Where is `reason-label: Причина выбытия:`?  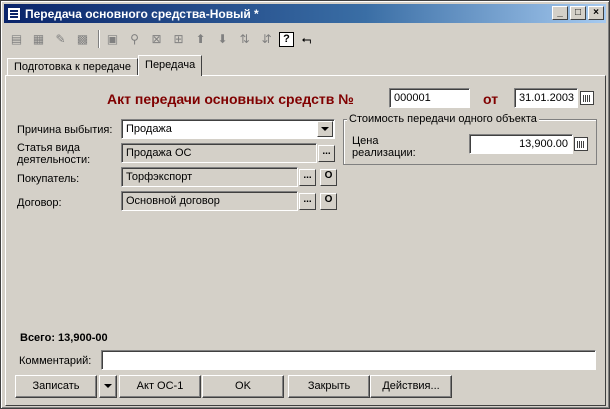 reason-label: Причина выбытия: is located at coordinates (65, 130).